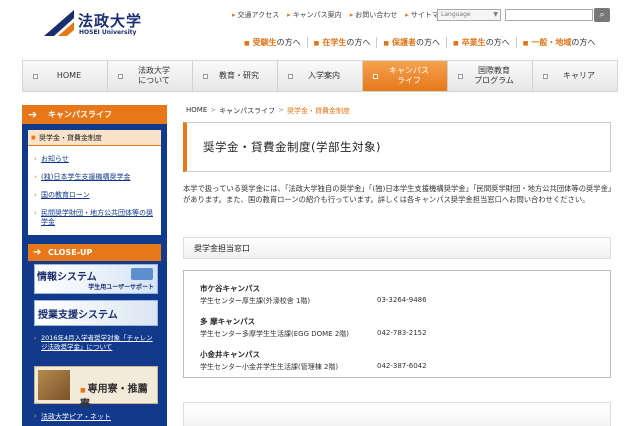  What do you see at coordinates (274, 334) in the screenshot?
I see `office-tama: 学生センター多摩学生生活課(EGG DOME 2階)` at bounding box center [274, 334].